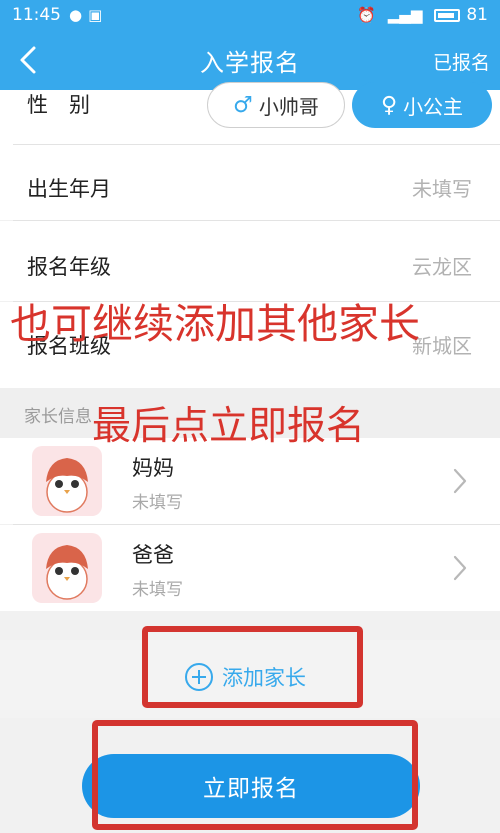  What do you see at coordinates (250, 175) in the screenshot?
I see `birth-row: 出生年月 未填写` at bounding box center [250, 175].